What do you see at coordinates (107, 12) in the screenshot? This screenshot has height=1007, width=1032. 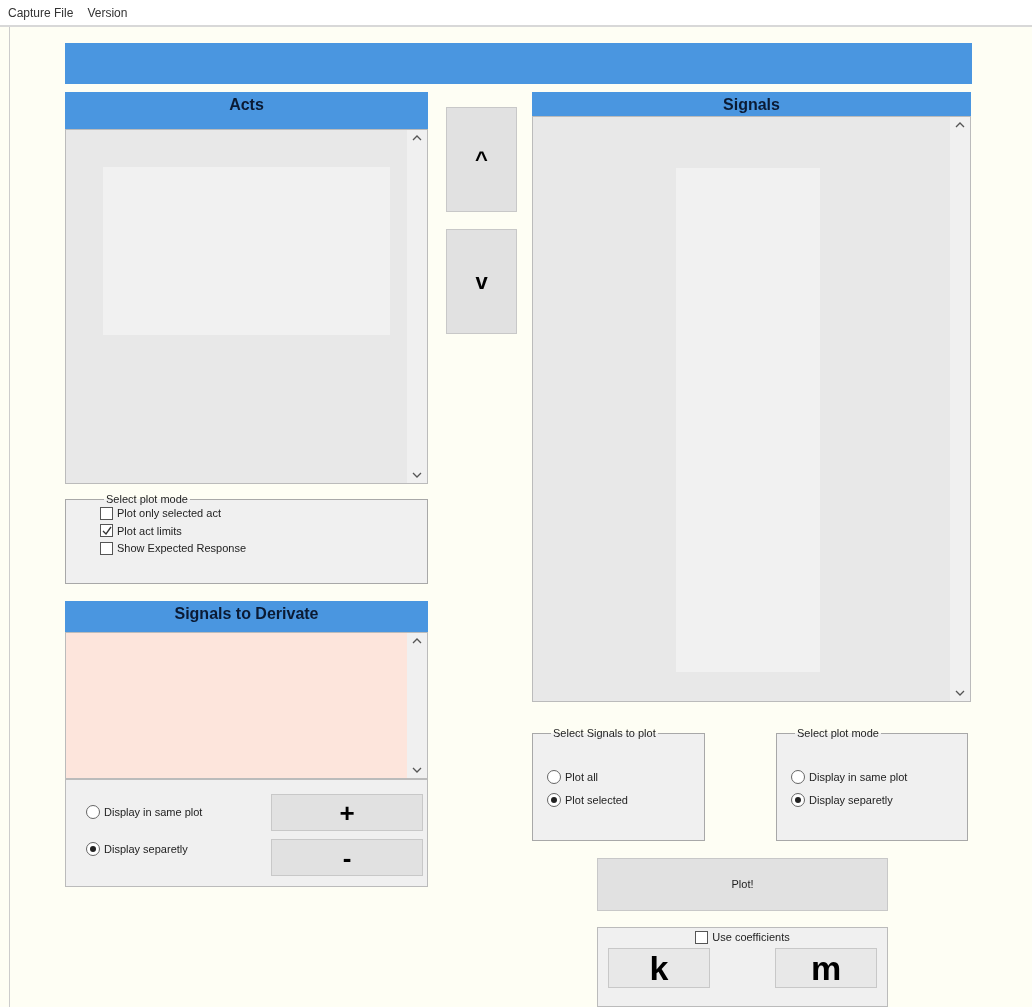 I see `menu-item: Version` at bounding box center [107, 12].